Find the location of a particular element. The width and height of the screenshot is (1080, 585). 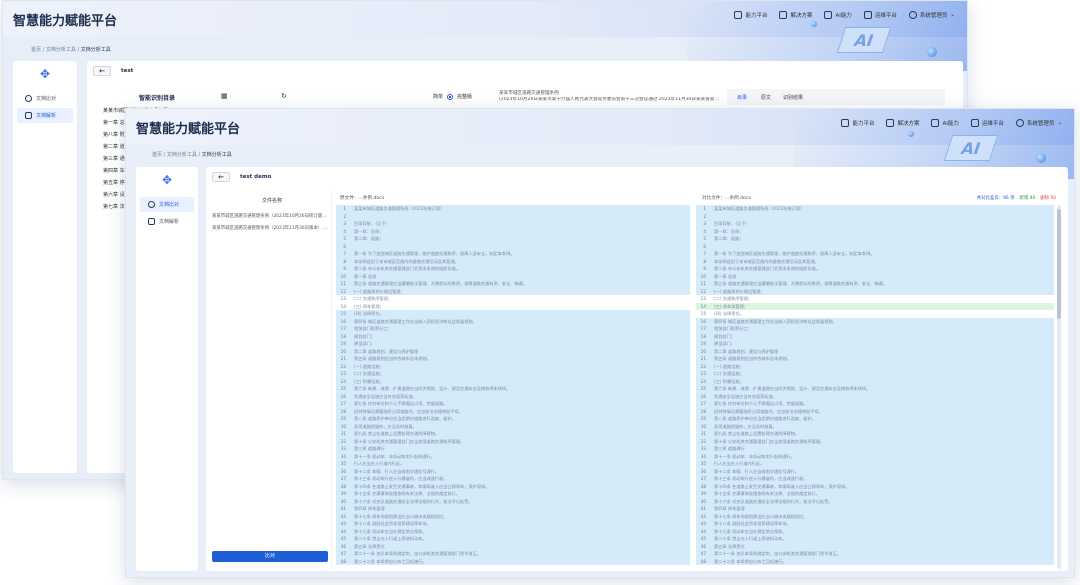

diff-row: 43 第十八条 鼓励社会资本投资建设停车场。 is located at coordinates (513, 524).